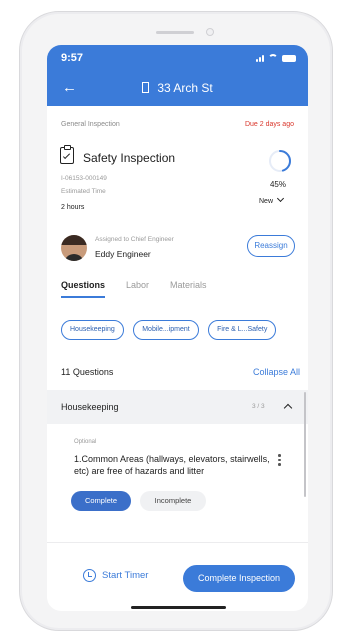  Describe the element at coordinates (178, 607) in the screenshot. I see `home-indicator` at that location.